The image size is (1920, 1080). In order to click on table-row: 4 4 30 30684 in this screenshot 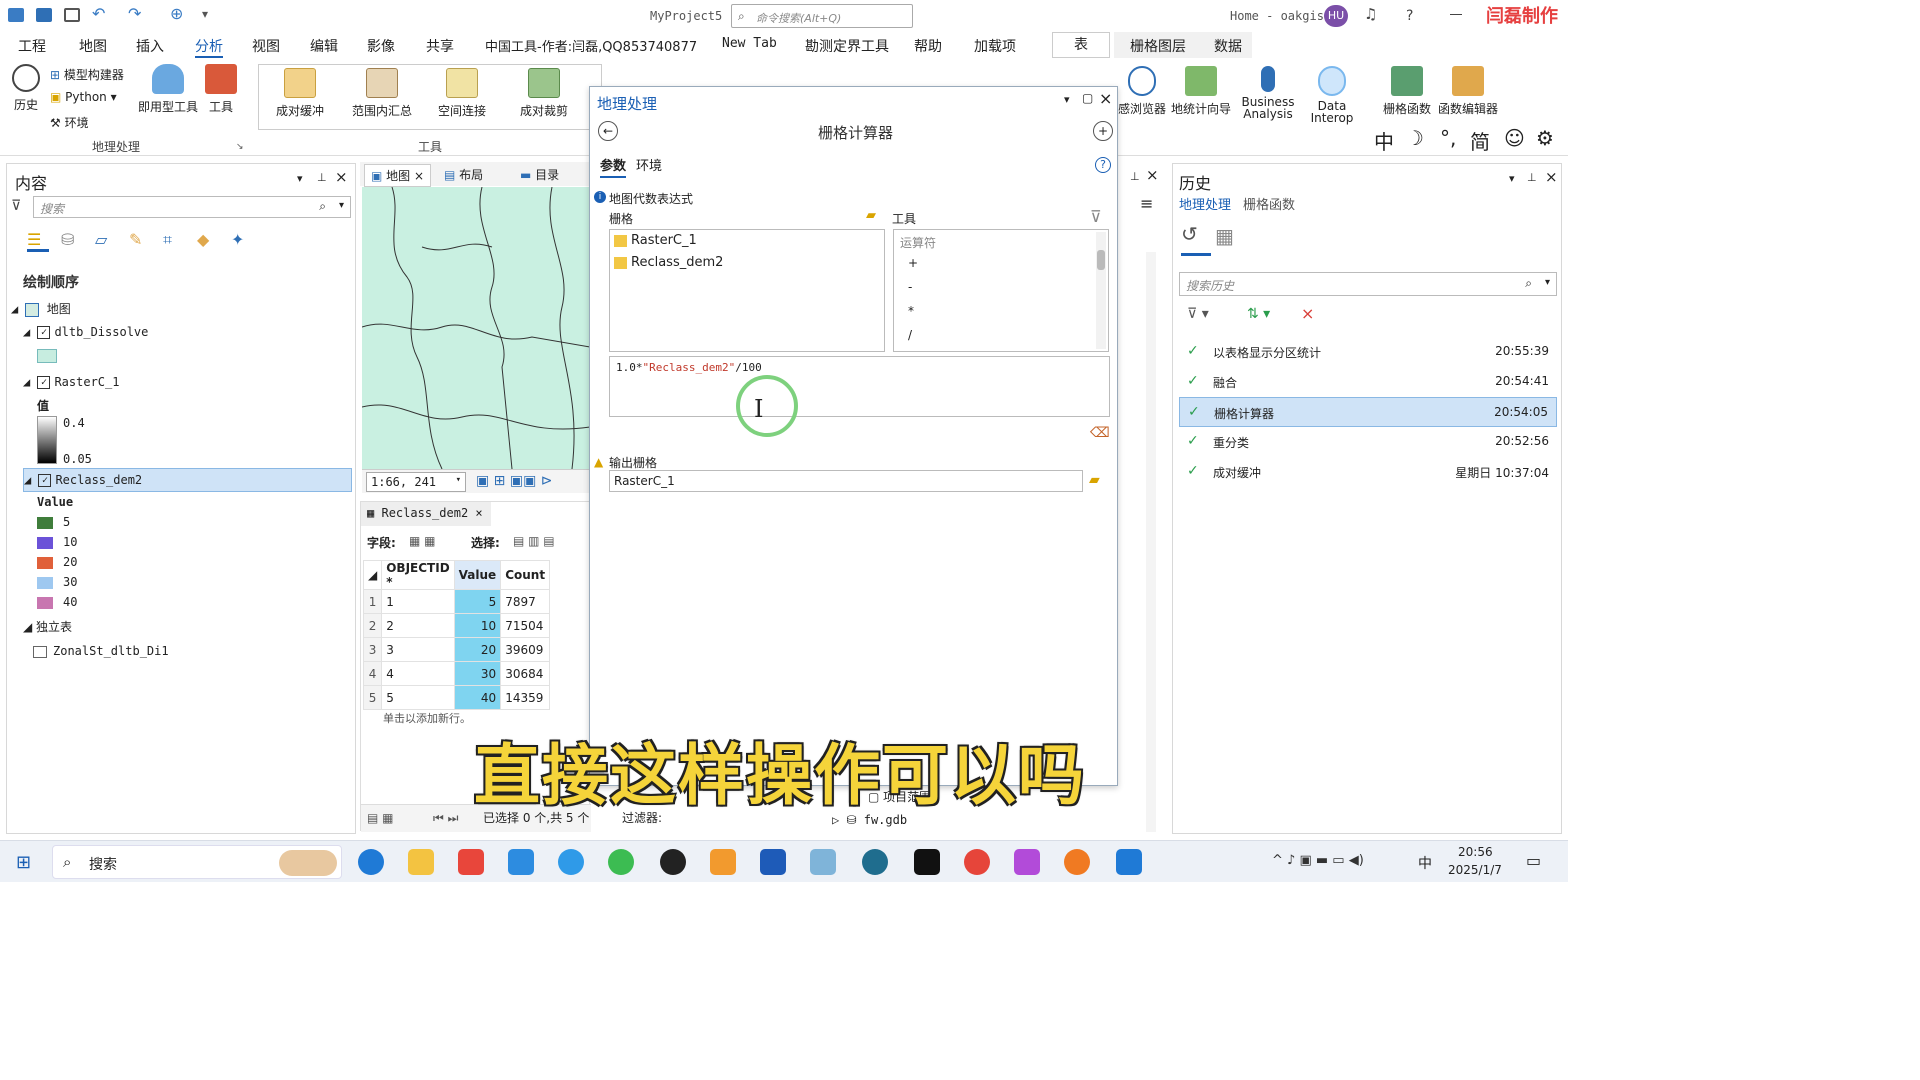, I will do `click(456, 673)`.